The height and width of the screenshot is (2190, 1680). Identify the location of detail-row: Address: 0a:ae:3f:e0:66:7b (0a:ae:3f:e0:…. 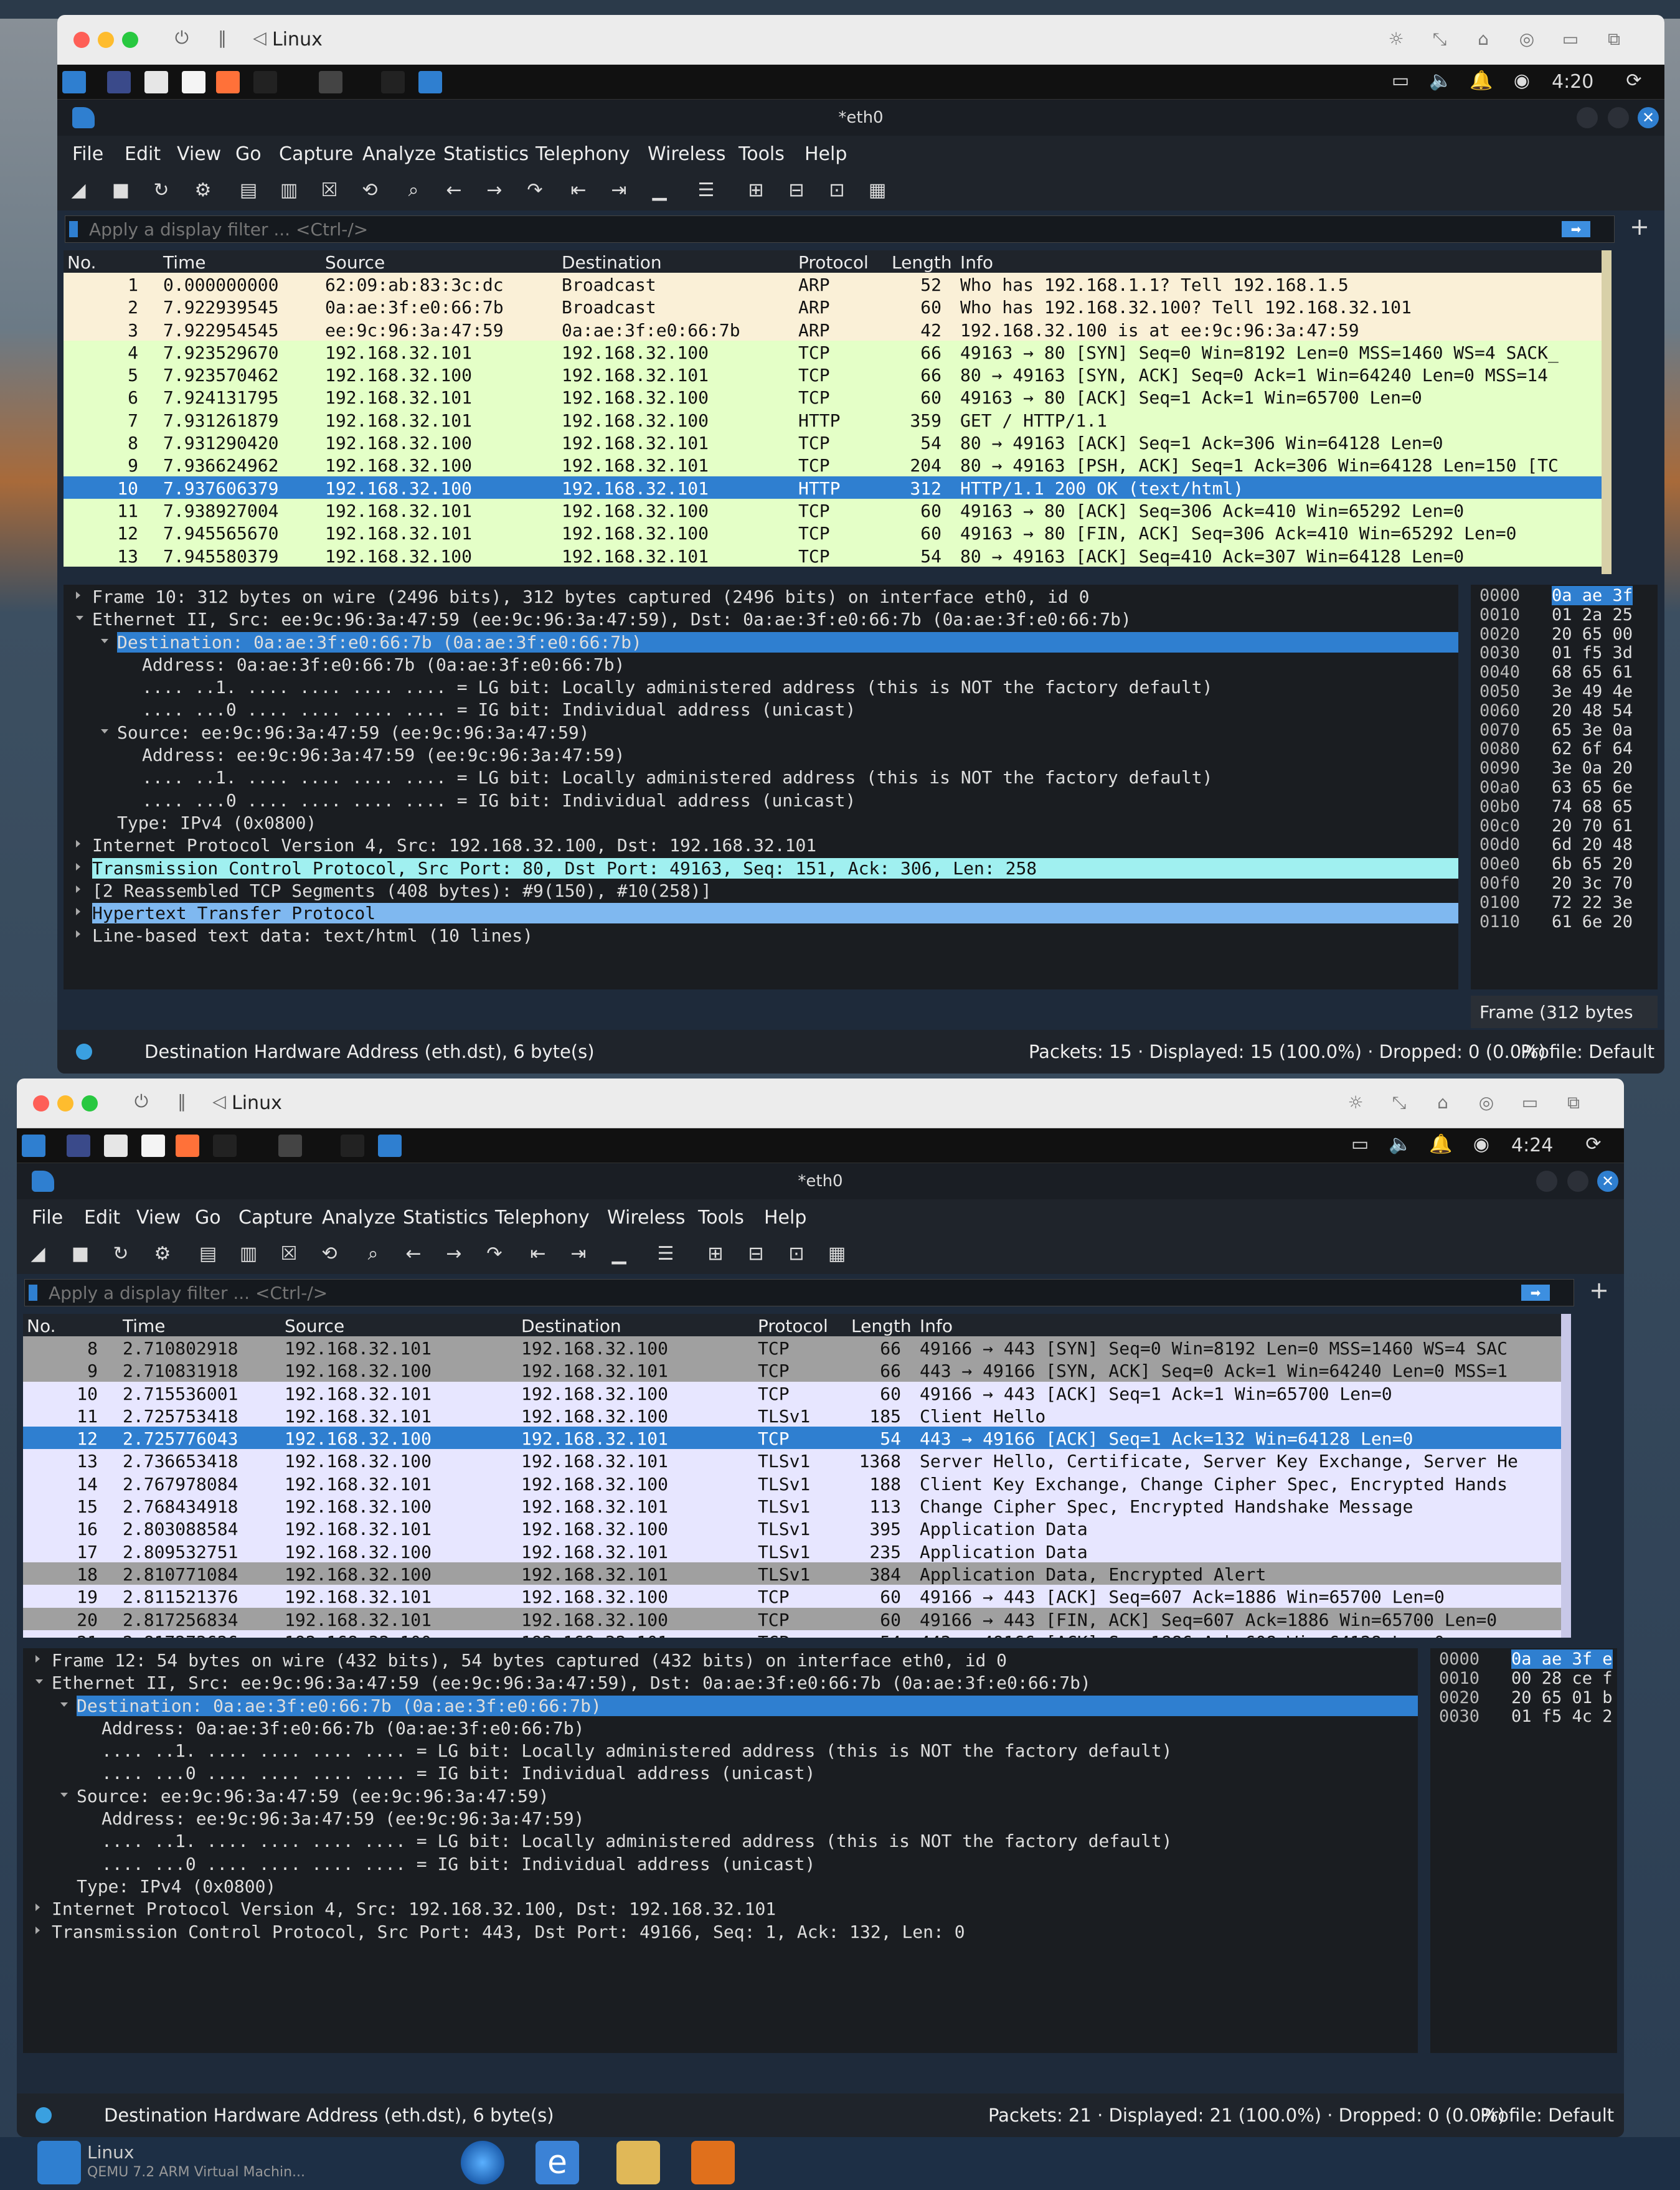
(761, 664).